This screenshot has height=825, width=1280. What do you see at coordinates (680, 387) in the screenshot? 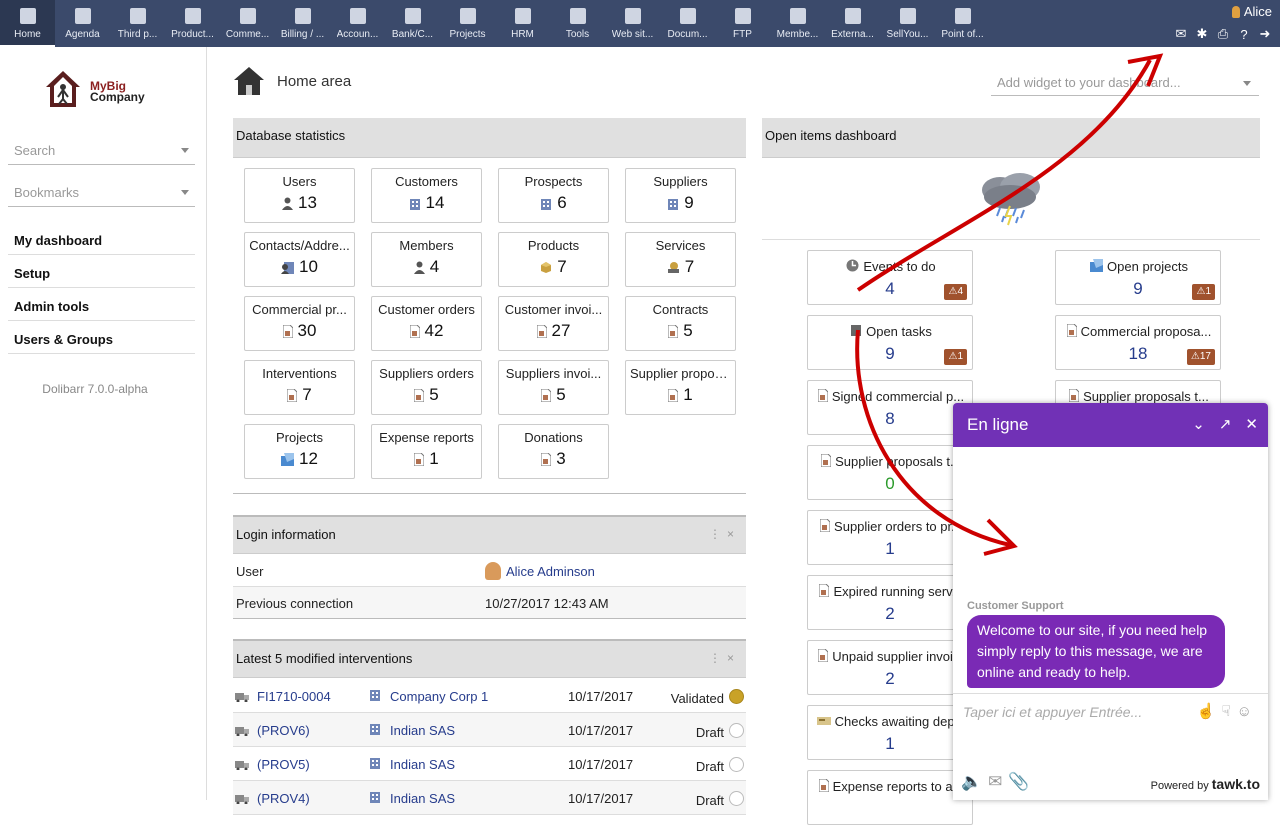
I see `stat-box: Supplier proposal 1` at bounding box center [680, 387].